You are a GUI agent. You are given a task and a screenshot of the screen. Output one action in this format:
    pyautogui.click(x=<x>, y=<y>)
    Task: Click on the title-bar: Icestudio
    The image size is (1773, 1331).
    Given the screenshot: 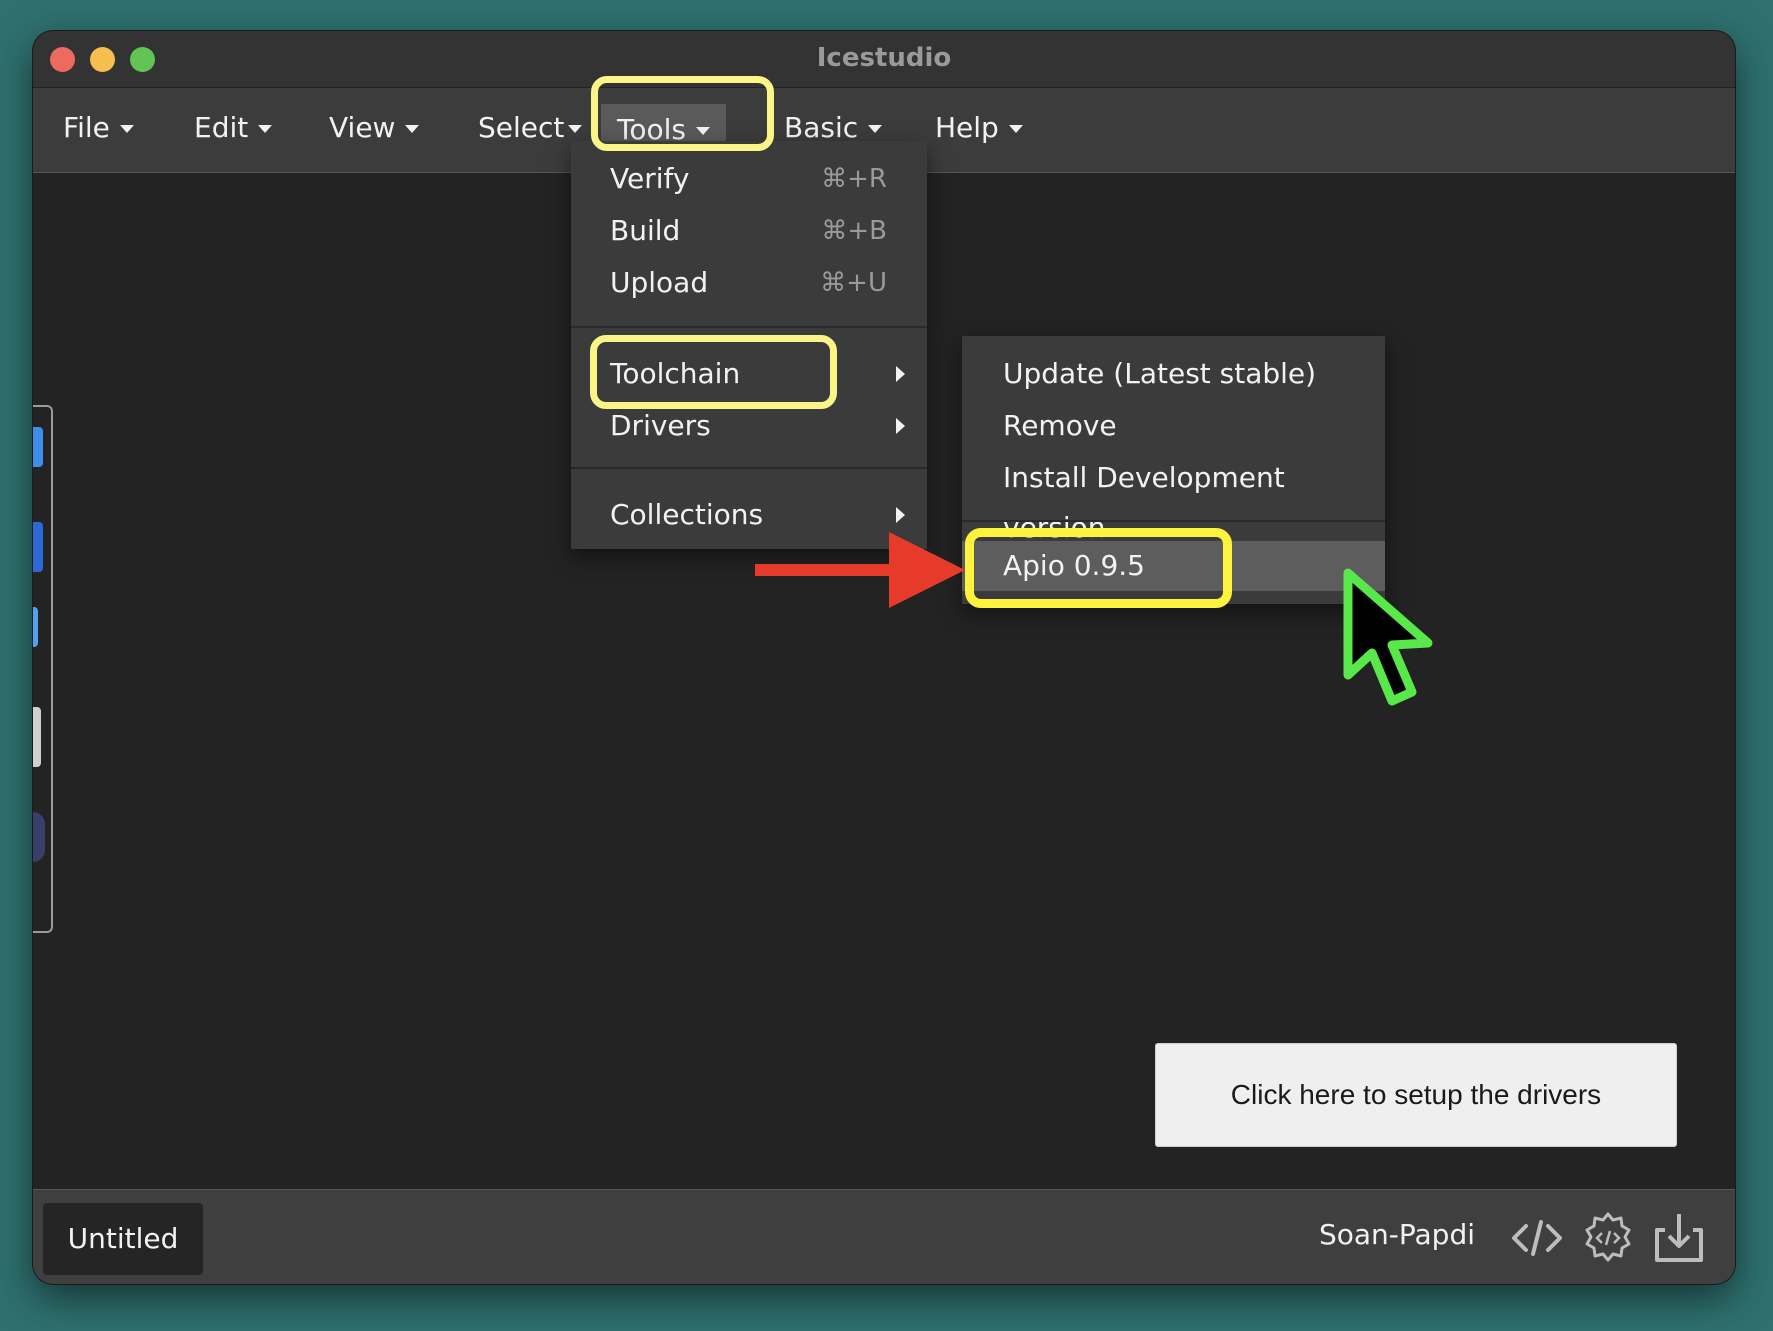 What is the action you would take?
    pyautogui.click(x=884, y=59)
    